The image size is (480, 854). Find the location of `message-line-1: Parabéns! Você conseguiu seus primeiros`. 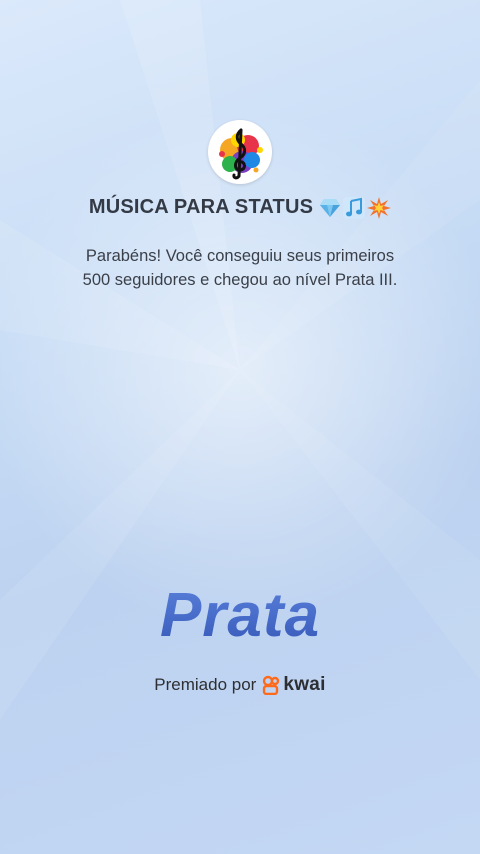

message-line-1: Parabéns! Você conseguiu seus primeiros is located at coordinates (240, 256).